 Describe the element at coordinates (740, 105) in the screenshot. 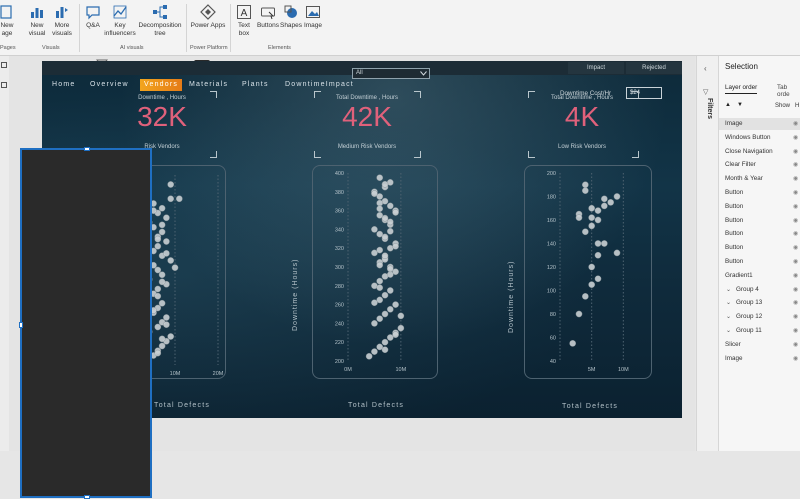

I see `move-down-icon: ▼` at that location.